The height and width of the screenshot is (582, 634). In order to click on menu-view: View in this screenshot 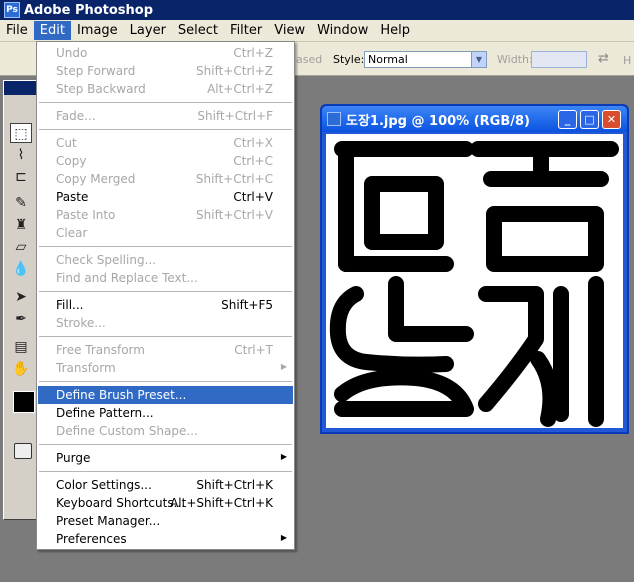, I will do `click(289, 30)`.